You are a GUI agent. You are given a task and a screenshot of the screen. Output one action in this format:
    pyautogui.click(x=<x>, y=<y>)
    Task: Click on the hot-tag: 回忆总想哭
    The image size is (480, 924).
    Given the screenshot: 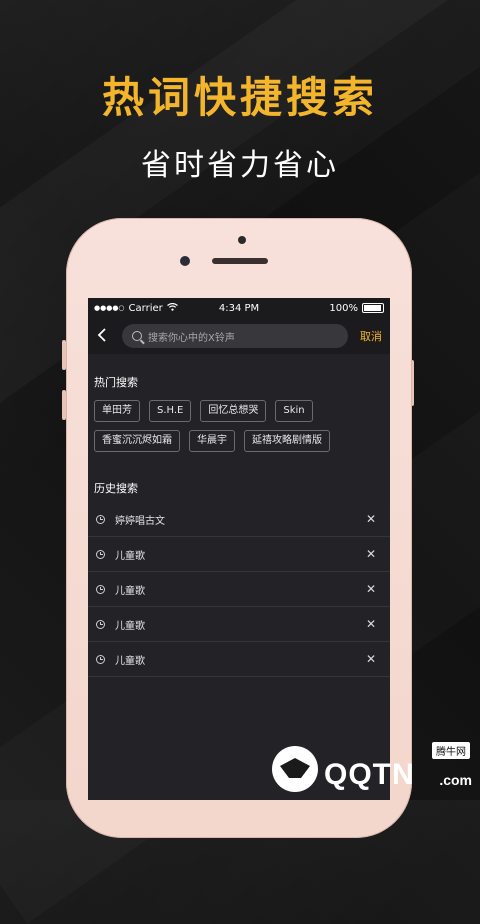 What is the action you would take?
    pyautogui.click(x=233, y=411)
    